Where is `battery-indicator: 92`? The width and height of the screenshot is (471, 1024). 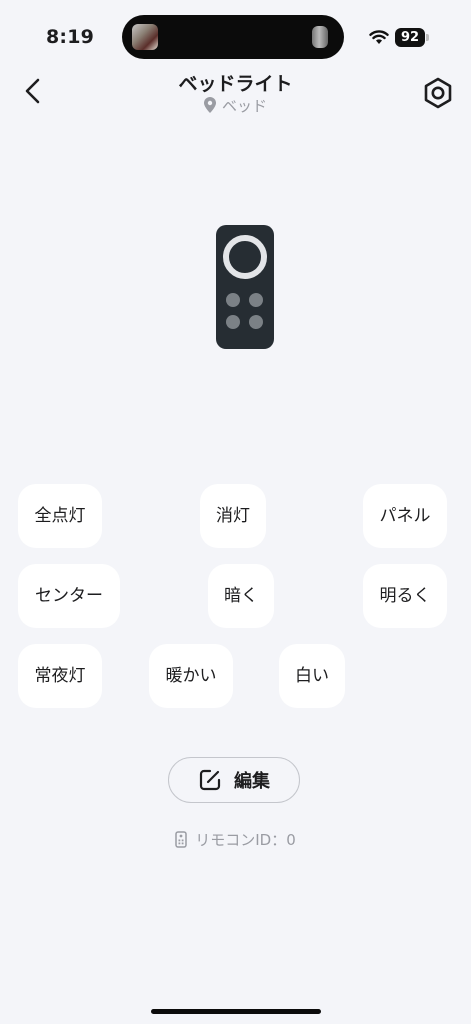
battery-indicator: 92 is located at coordinates (410, 37).